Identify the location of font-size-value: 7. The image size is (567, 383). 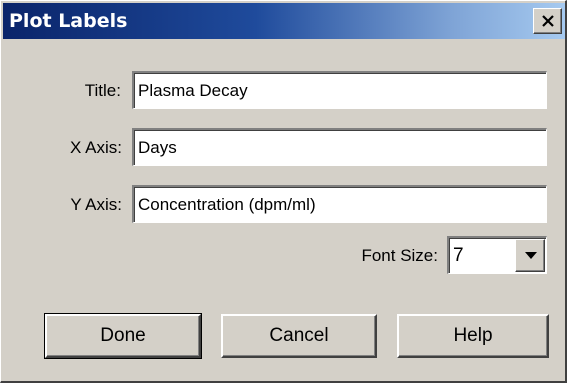
(458, 255).